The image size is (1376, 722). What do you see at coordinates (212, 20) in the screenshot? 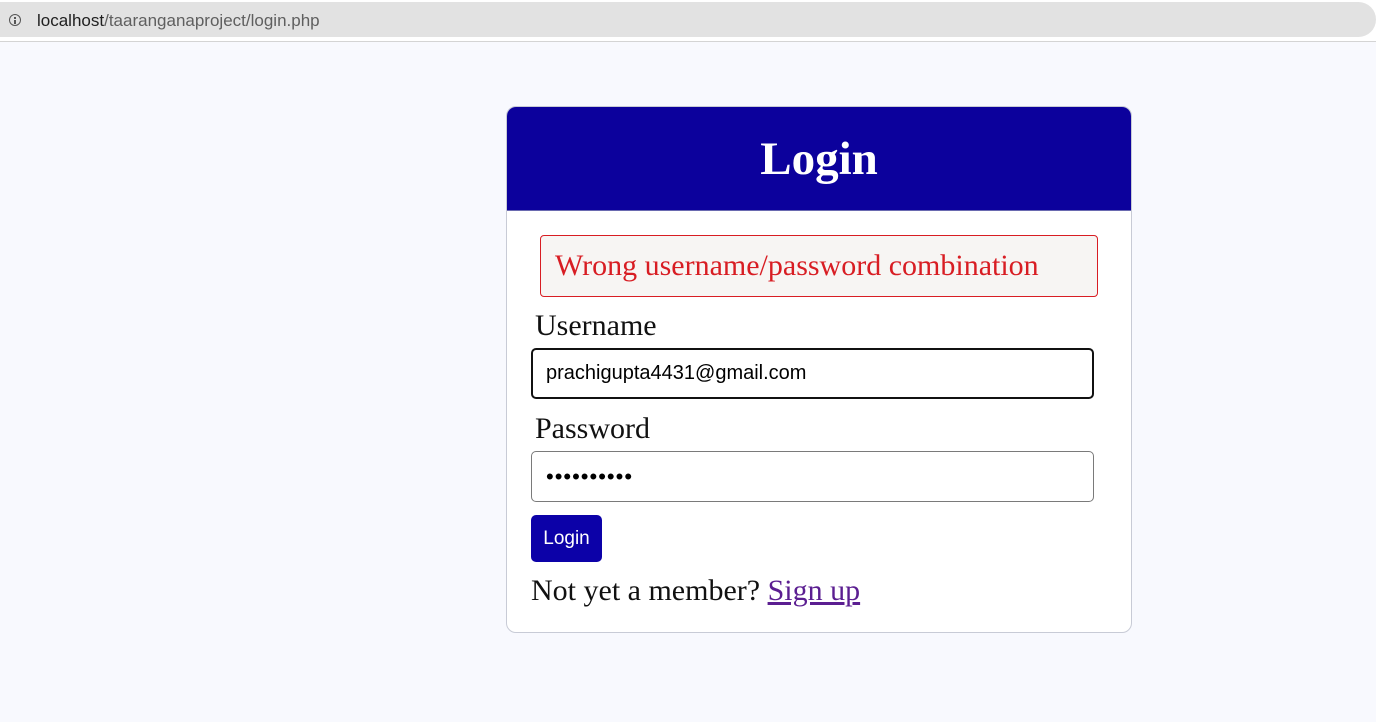
I see `url-path: /taaranganaproject/login.php` at bounding box center [212, 20].